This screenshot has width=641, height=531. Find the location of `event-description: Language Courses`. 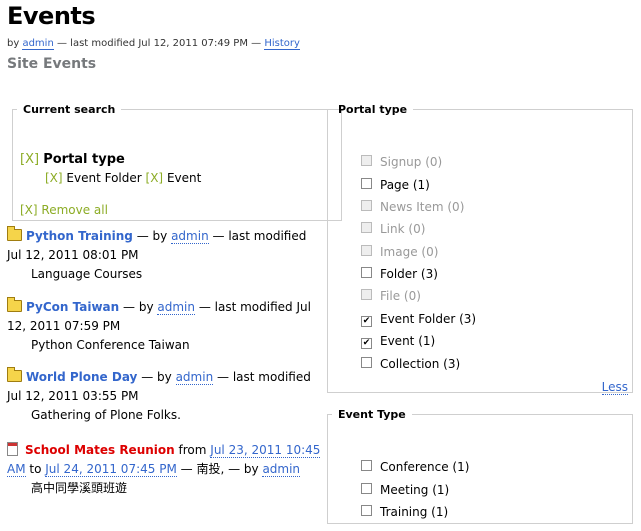

event-description: Language Courses is located at coordinates (87, 274).